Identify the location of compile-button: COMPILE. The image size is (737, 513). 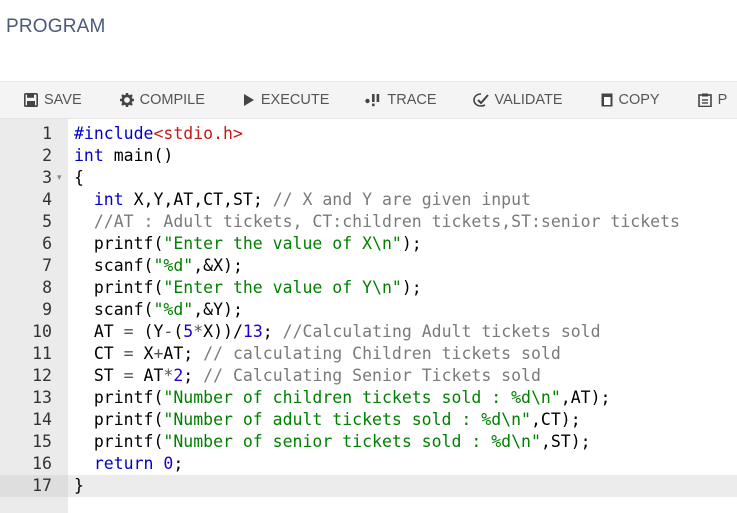
(162, 100).